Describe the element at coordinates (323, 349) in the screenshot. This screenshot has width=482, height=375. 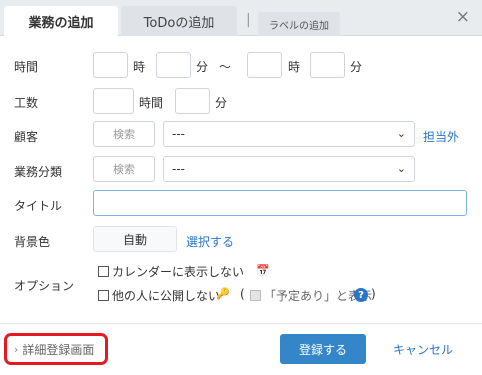
I see `register-button: 登録する` at that location.